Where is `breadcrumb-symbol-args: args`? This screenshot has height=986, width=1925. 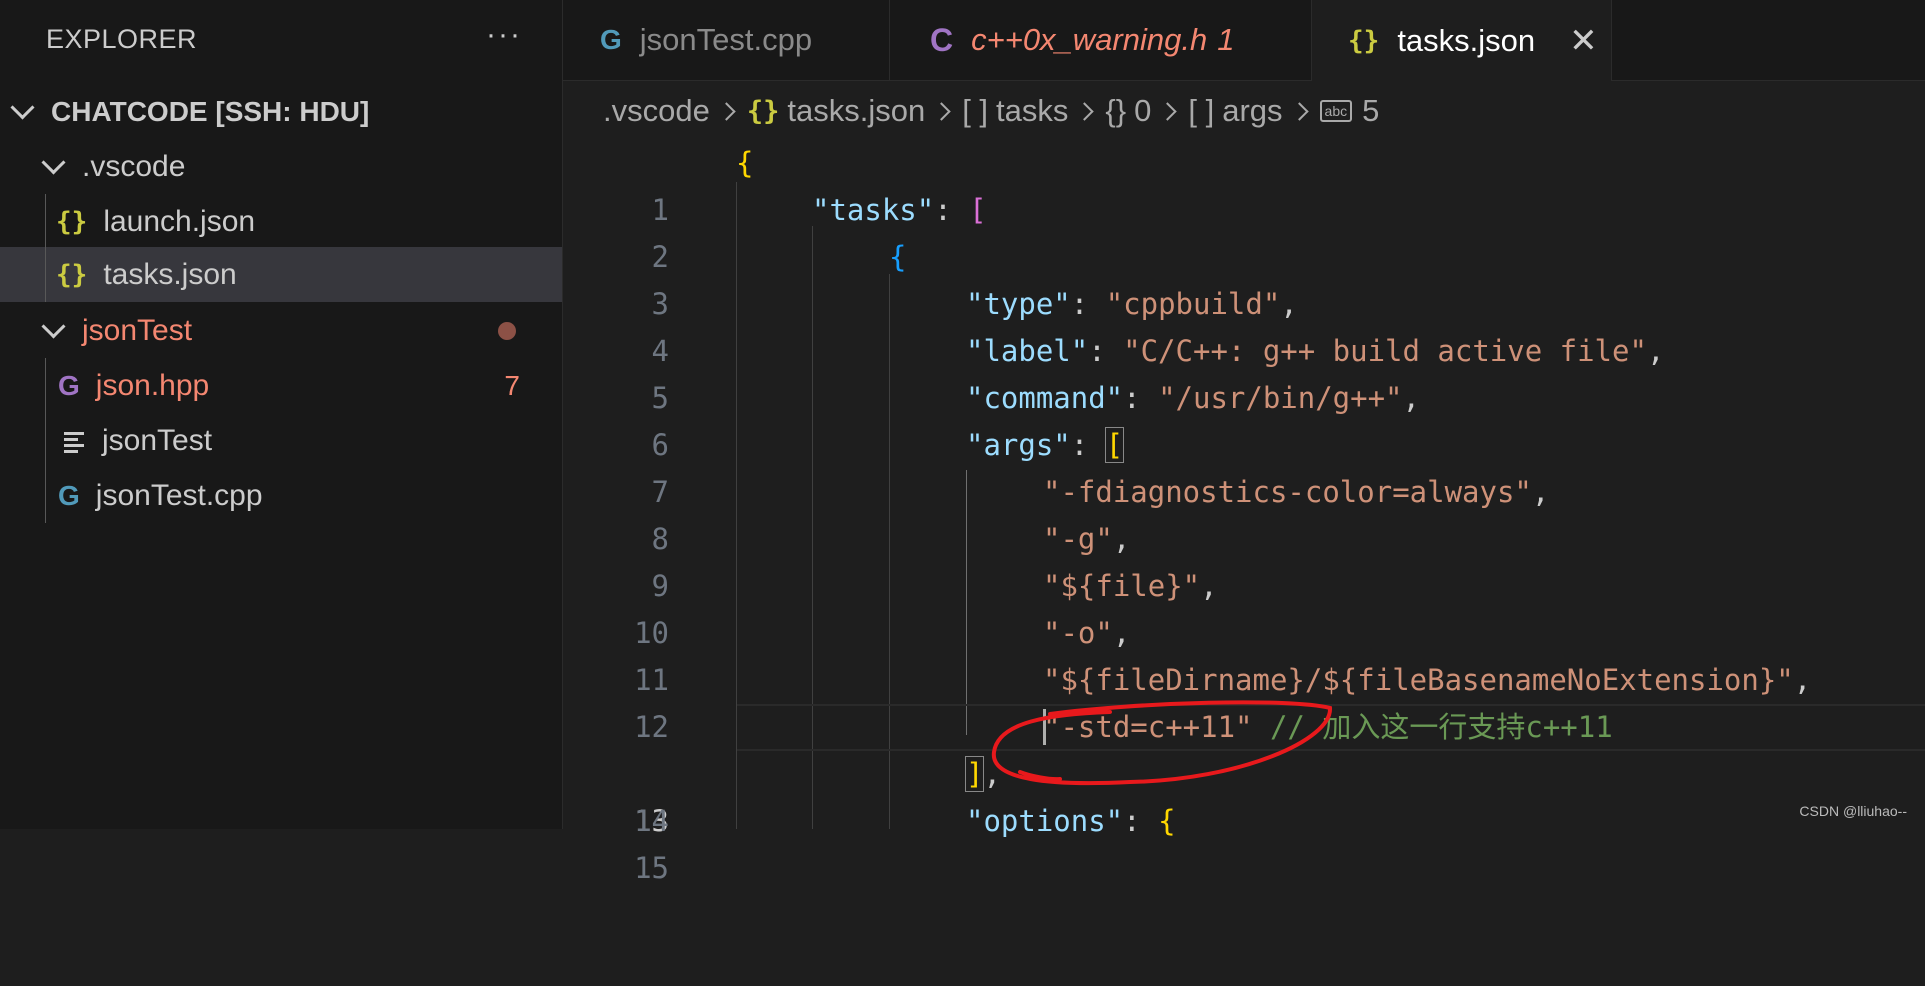
breadcrumb-symbol-args: args is located at coordinates (1252, 111).